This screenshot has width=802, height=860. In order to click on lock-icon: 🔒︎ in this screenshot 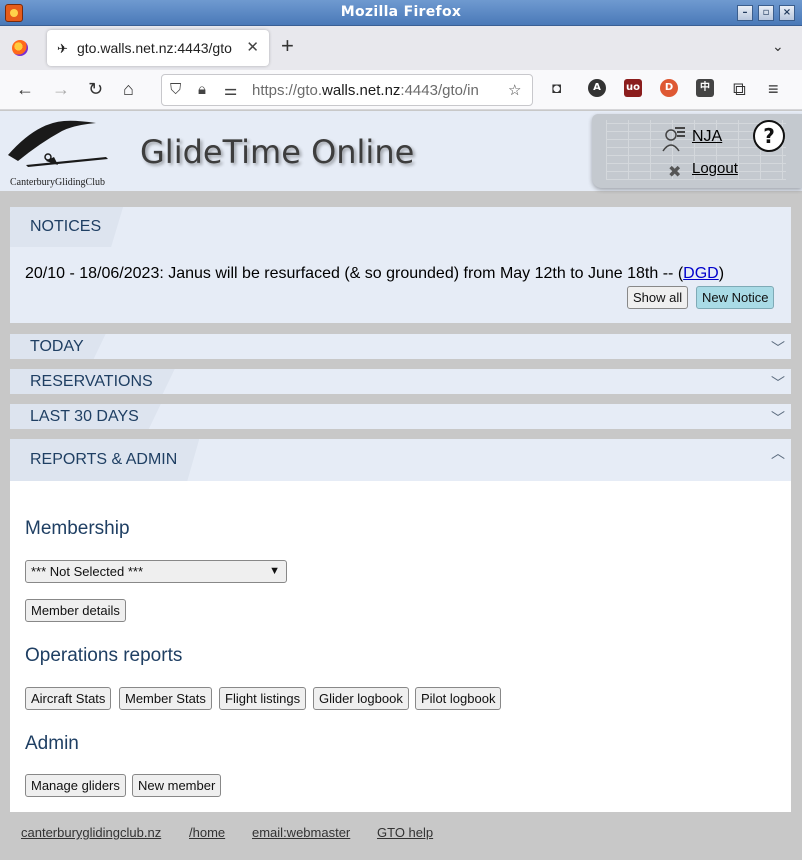, I will do `click(202, 89)`.